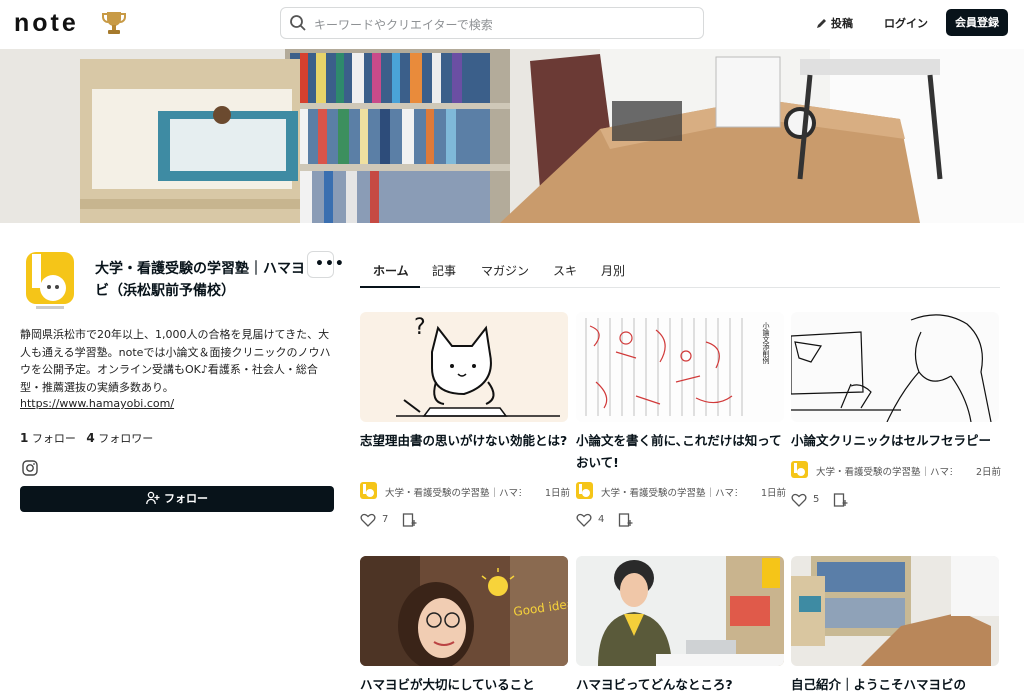  What do you see at coordinates (125, 438) in the screenshot?
I see `follower-label: フォロワー` at bounding box center [125, 438].